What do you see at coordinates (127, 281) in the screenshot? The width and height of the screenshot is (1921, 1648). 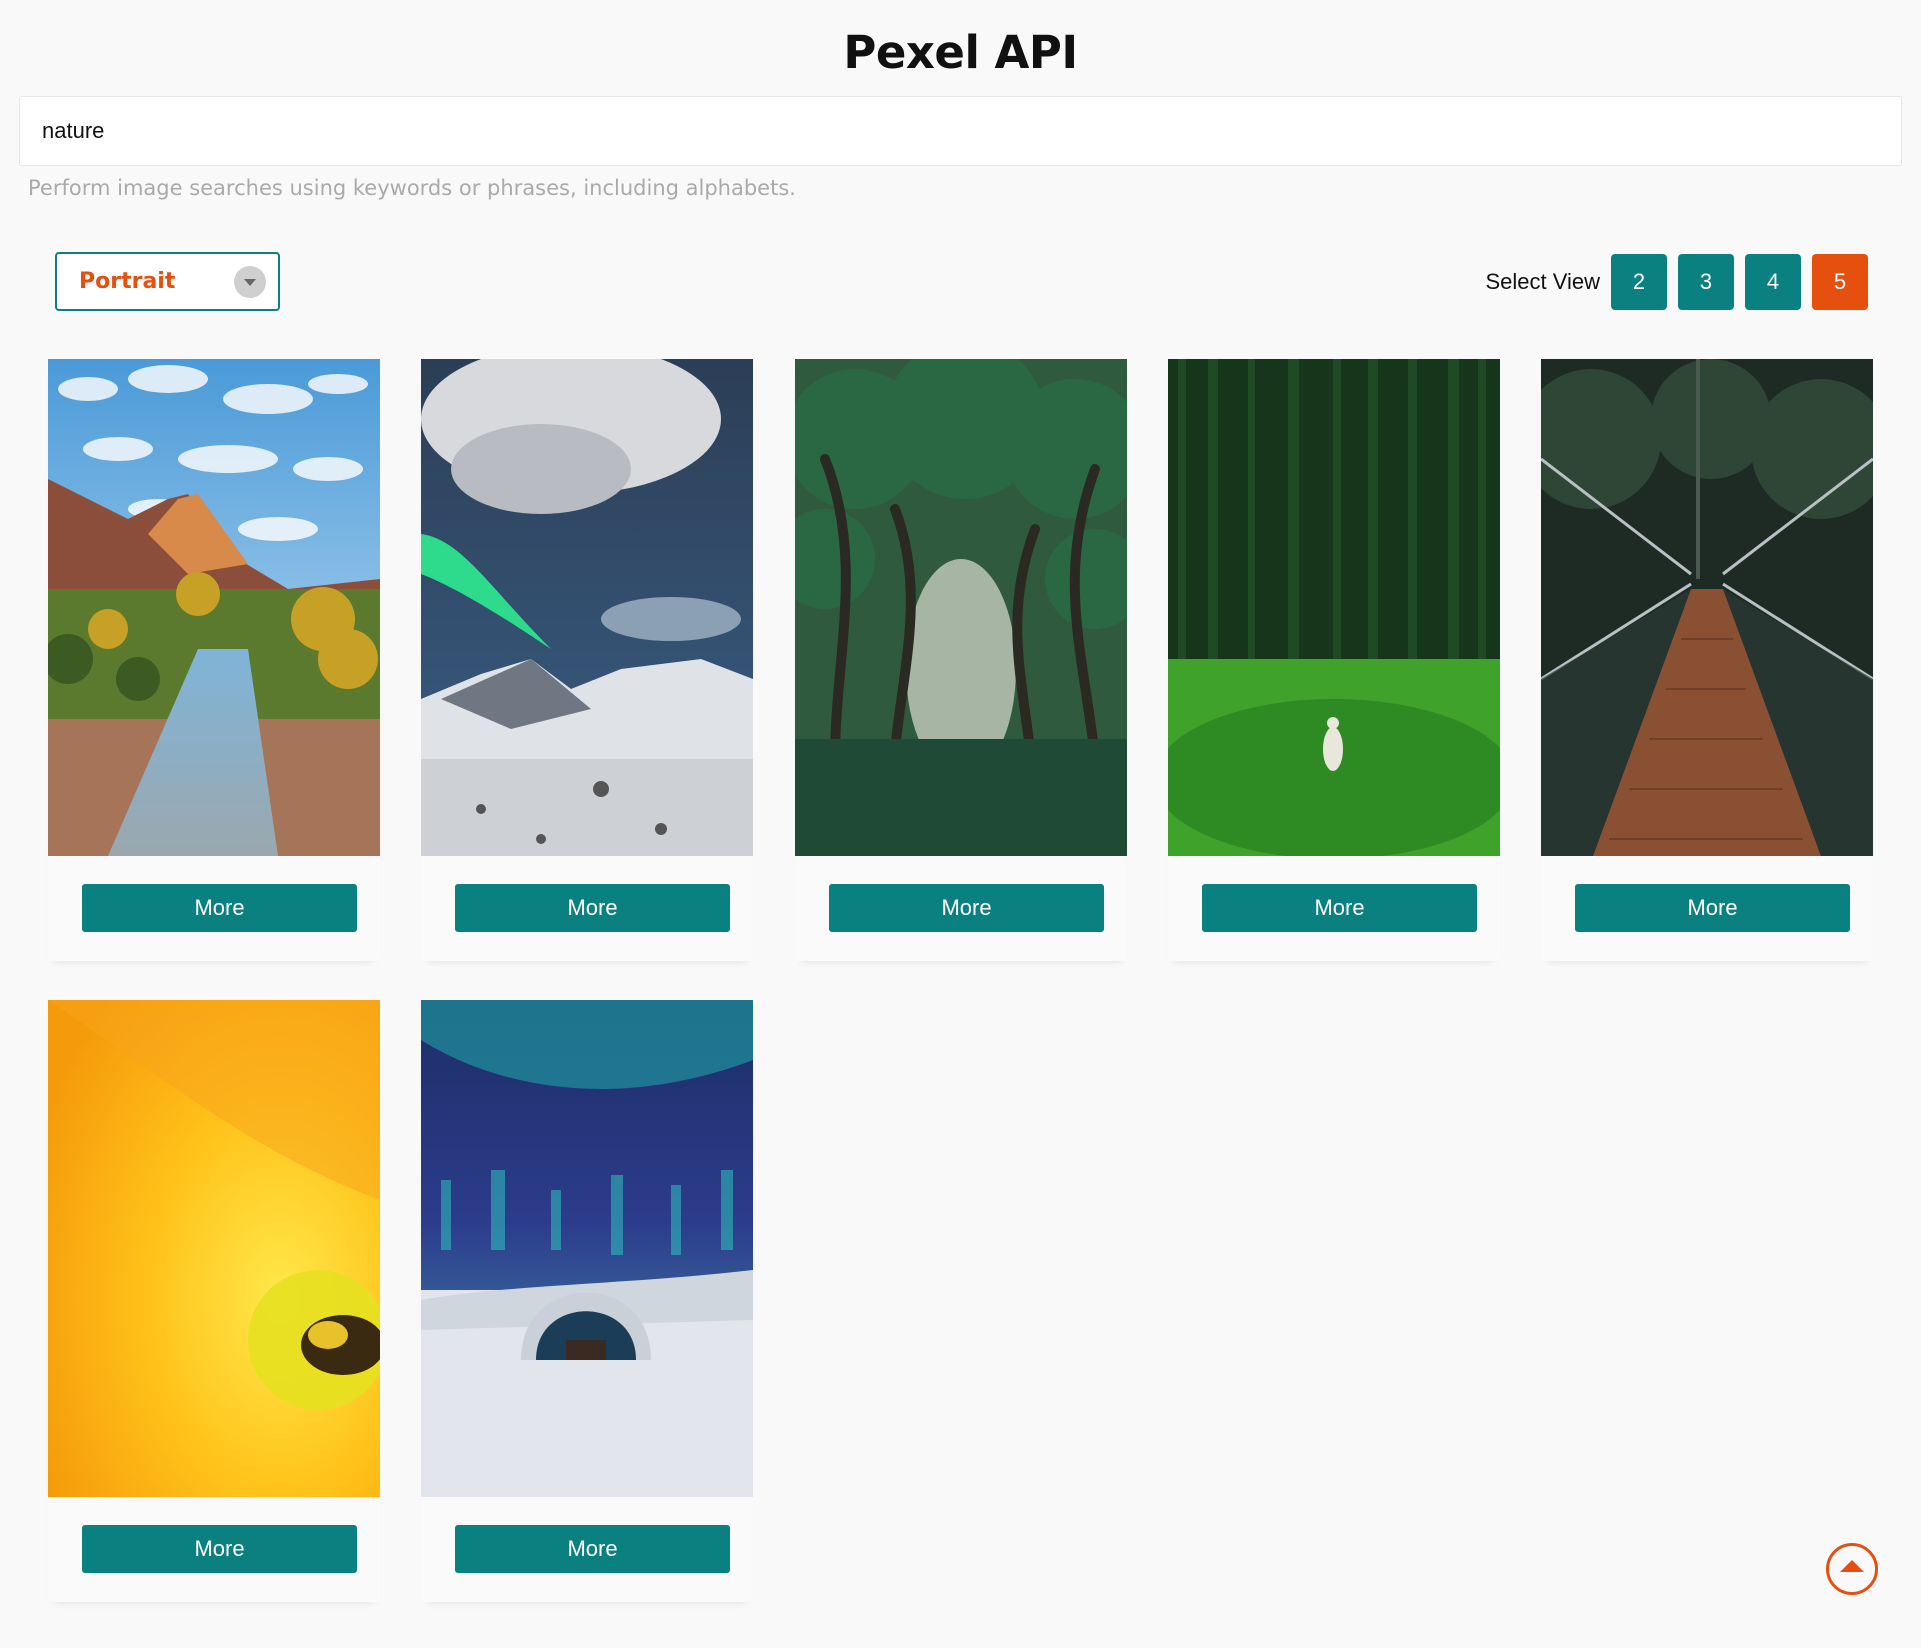 I see `orientation-selected-value: Portrait` at bounding box center [127, 281].